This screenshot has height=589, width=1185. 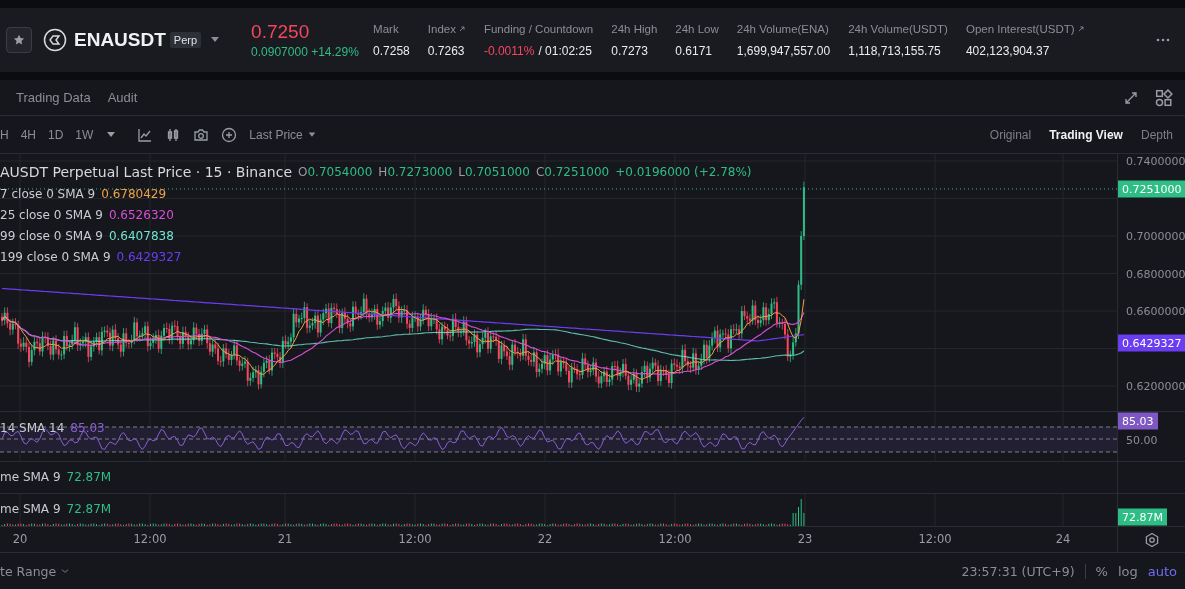 What do you see at coordinates (1155, 236) in the screenshot?
I see `price-axis-label: 0.7000000` at bounding box center [1155, 236].